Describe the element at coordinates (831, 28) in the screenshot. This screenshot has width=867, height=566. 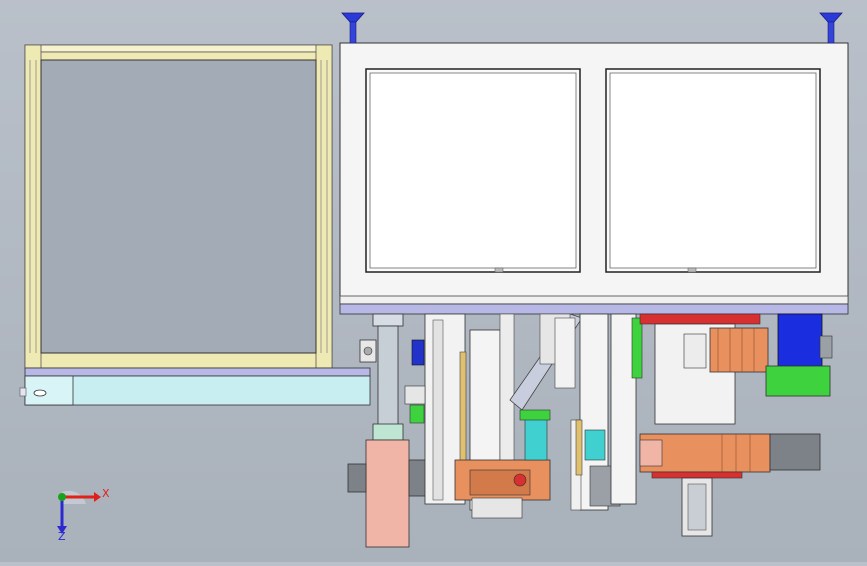
I see `leveling-foot-right` at that location.